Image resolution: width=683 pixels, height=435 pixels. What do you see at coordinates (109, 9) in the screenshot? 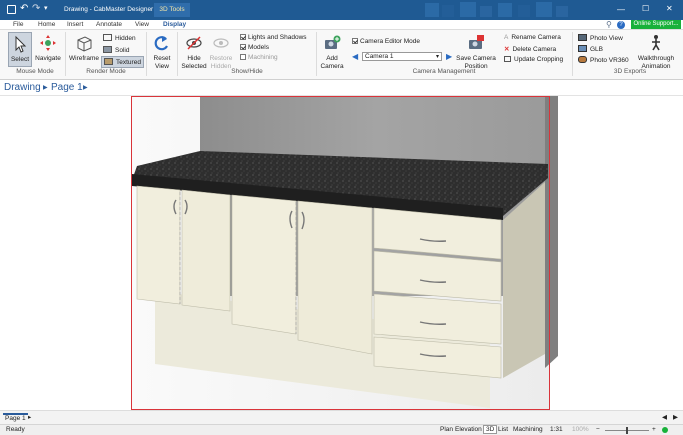
I see `window-title: Drawing - CabMaster Designer` at bounding box center [109, 9].